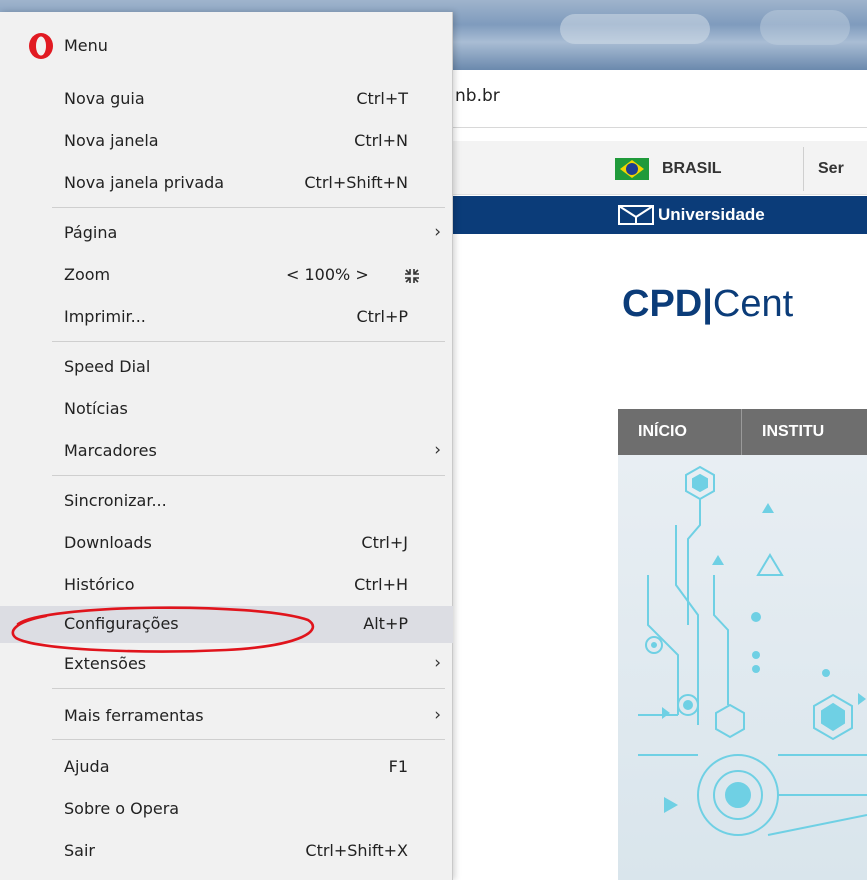 The width and height of the screenshot is (867, 880). What do you see at coordinates (226, 367) in the screenshot?
I see `menu-item-speed-dial: Speed Dial` at bounding box center [226, 367].